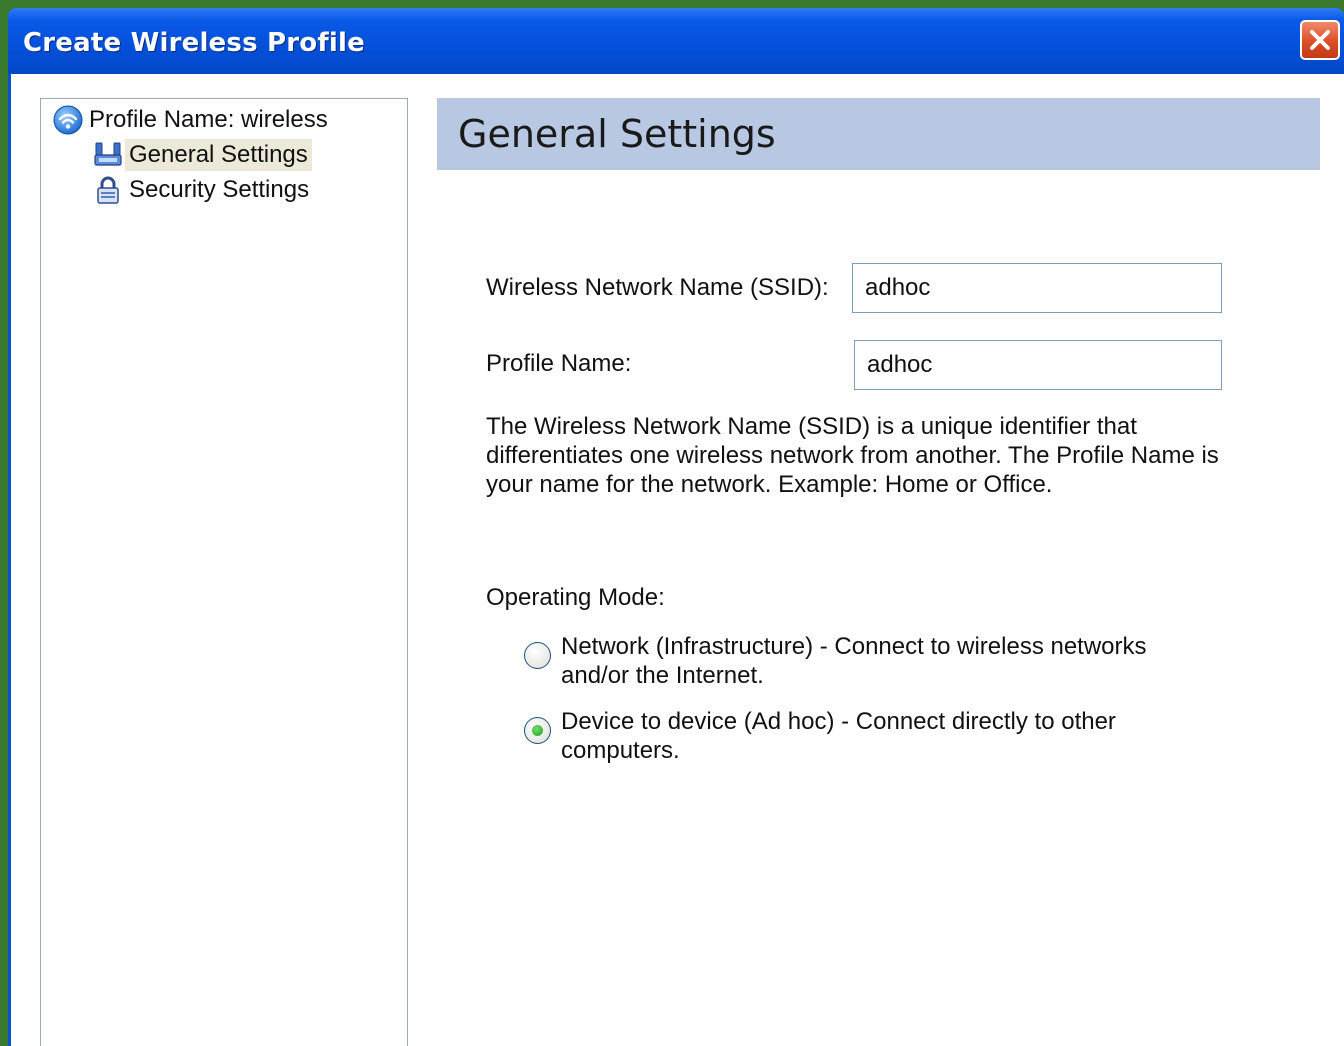  Describe the element at coordinates (218, 155) in the screenshot. I see `tree-item-label: General Settings` at that location.